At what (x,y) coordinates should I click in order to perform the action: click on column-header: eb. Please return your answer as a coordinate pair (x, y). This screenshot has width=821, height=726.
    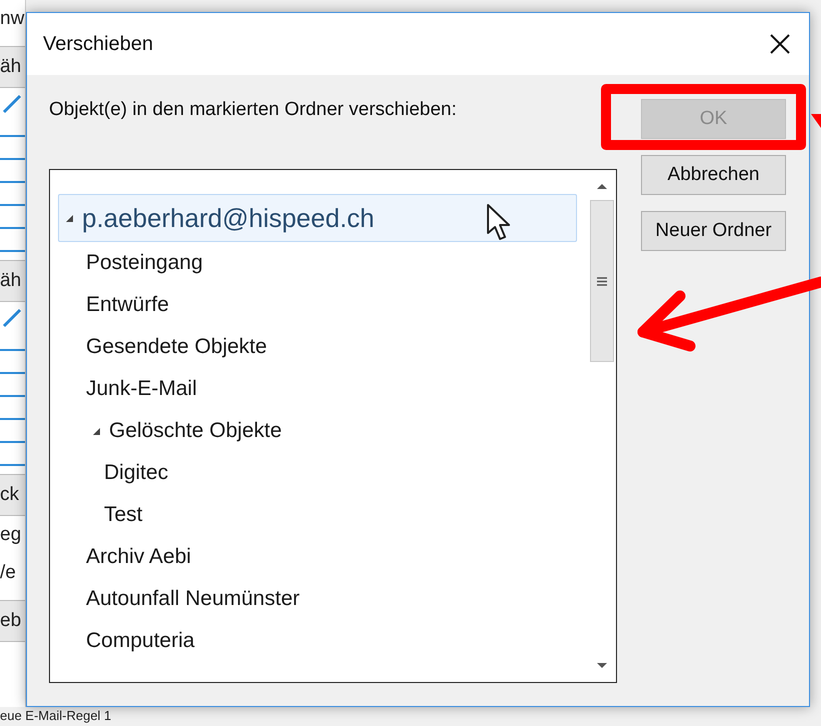
    Looking at the image, I should click on (11, 621).